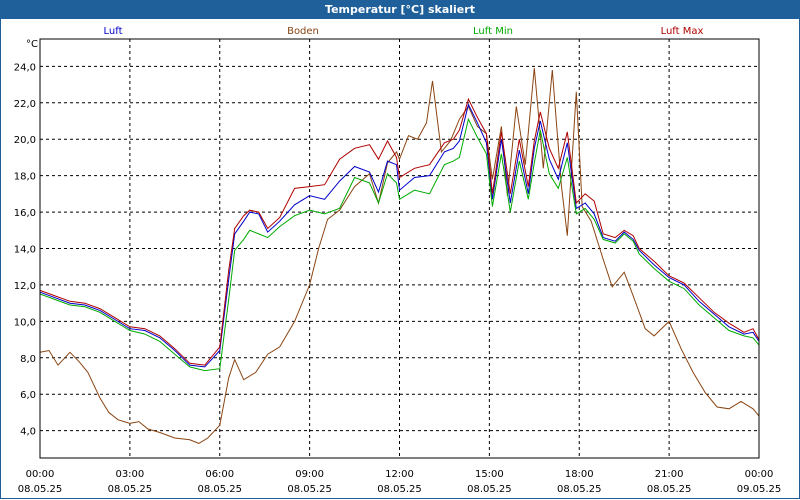 The height and width of the screenshot is (500, 800). I want to click on y-tick-label: 14,0, so click(25, 250).